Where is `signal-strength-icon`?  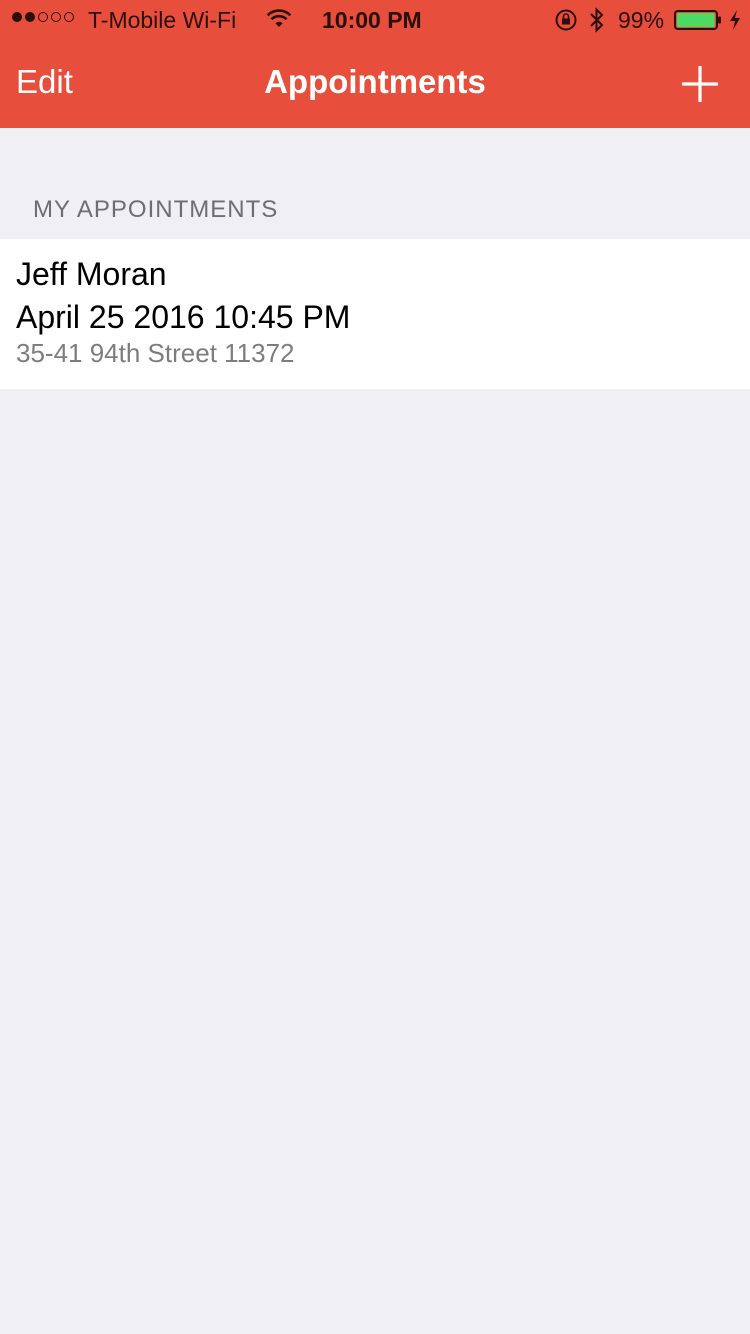
signal-strength-icon is located at coordinates (43, 17).